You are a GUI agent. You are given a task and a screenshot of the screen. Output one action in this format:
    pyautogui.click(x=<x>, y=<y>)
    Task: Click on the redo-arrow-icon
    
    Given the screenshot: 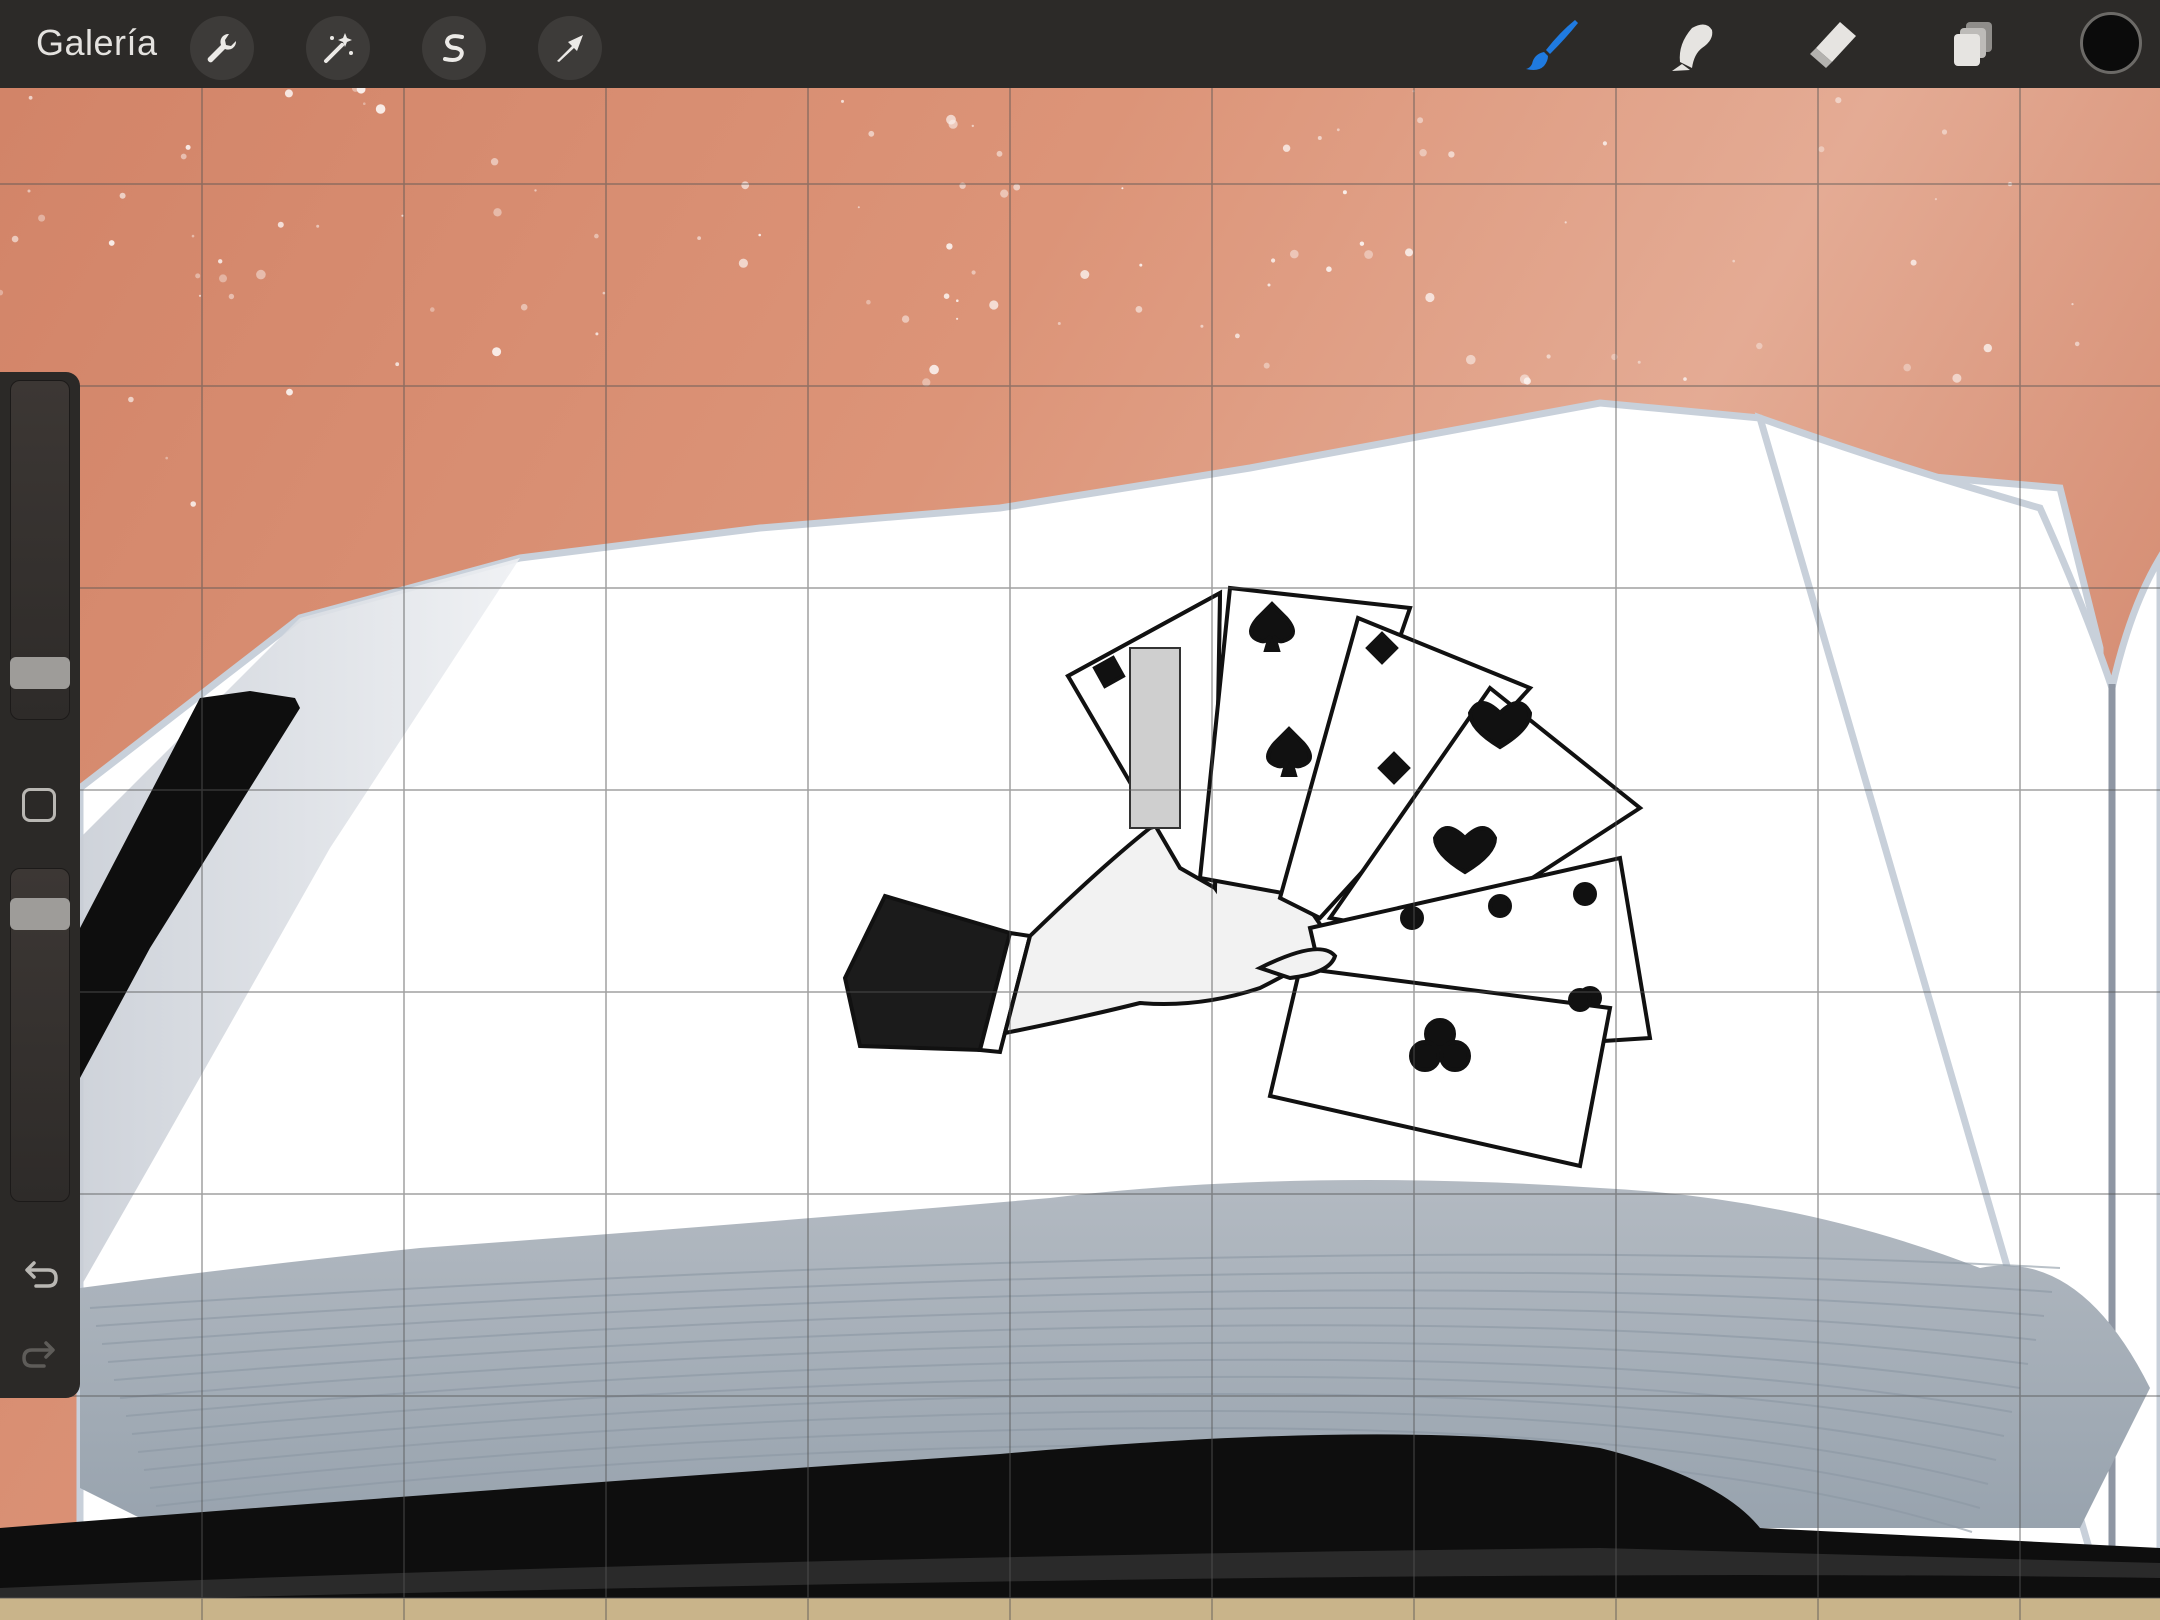 What is the action you would take?
    pyautogui.click(x=38, y=1354)
    